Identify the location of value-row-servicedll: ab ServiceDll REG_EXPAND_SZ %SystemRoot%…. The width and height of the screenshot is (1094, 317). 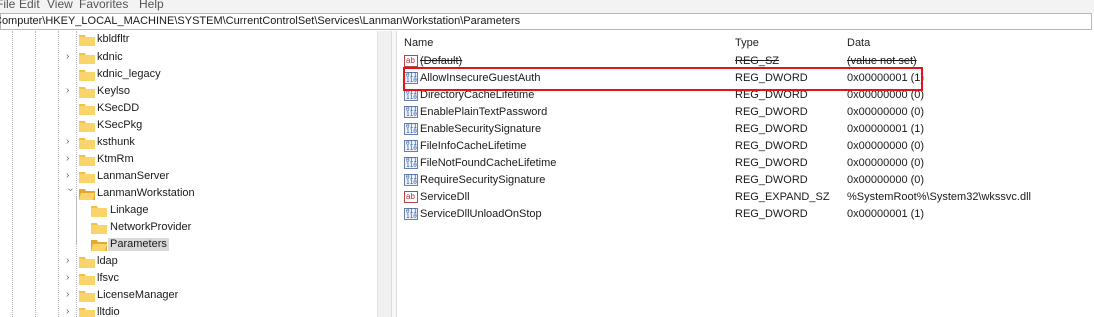
(744, 197).